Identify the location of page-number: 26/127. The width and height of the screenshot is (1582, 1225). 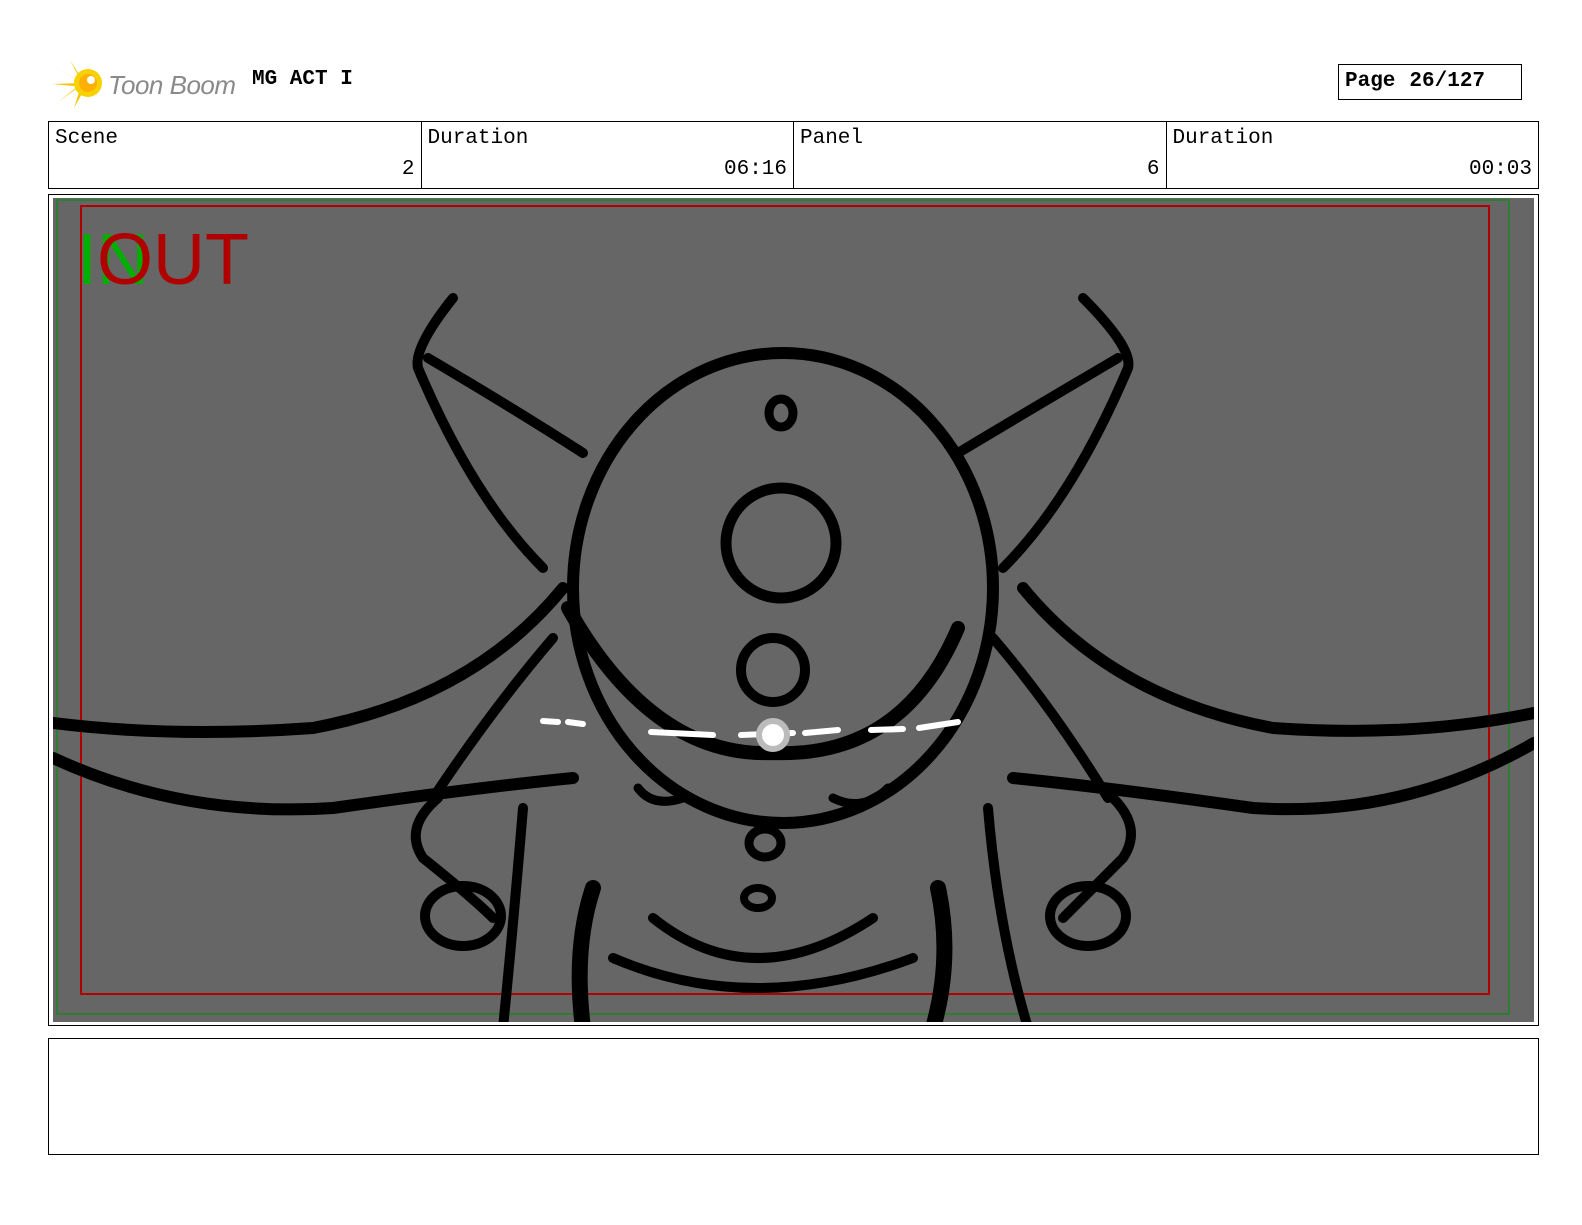
(1447, 81).